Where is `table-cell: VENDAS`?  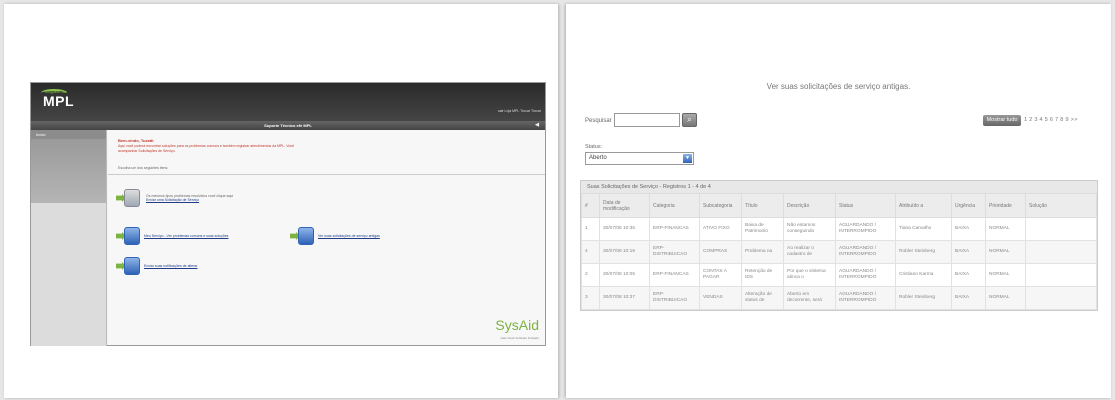 table-cell: VENDAS is located at coordinates (720, 298).